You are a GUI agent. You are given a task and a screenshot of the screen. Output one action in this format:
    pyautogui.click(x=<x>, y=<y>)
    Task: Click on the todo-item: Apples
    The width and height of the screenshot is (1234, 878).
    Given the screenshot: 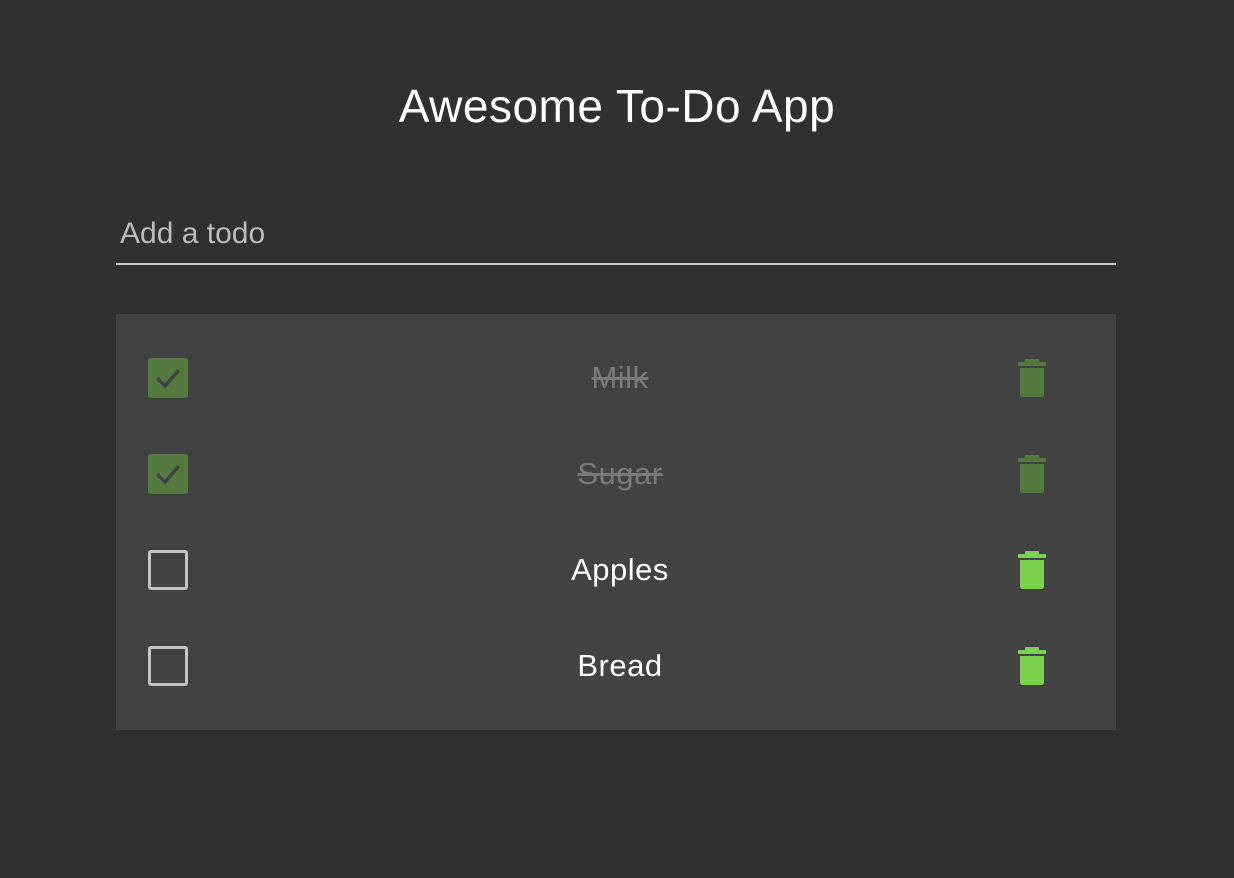 What is the action you would take?
    pyautogui.click(x=616, y=586)
    